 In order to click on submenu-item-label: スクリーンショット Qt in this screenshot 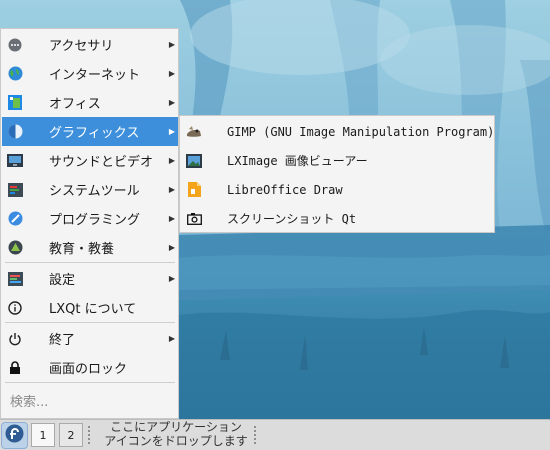, I will do `click(292, 219)`.